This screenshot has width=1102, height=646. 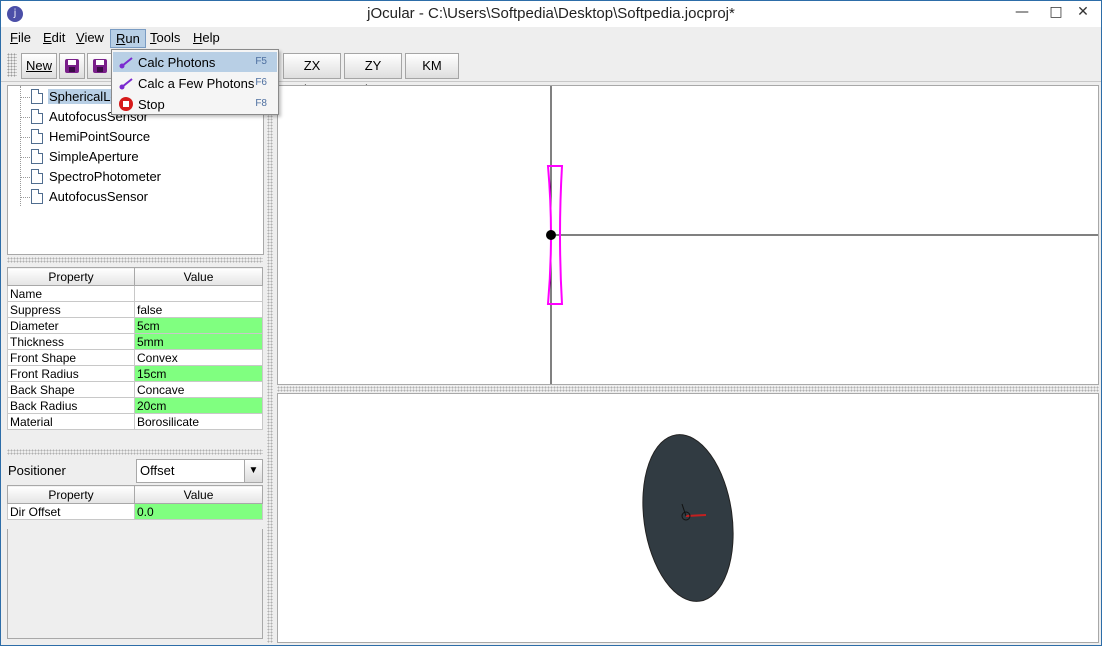 I want to click on save-as-button, so click(x=100, y=66).